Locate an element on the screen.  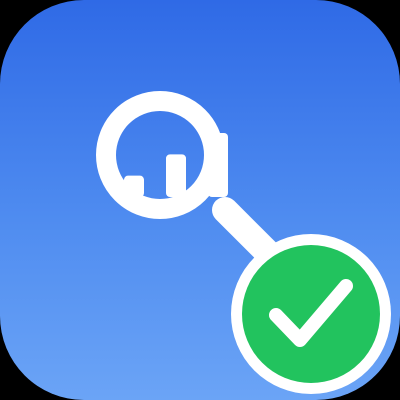
magnifier-lens is located at coordinates (160, 155).